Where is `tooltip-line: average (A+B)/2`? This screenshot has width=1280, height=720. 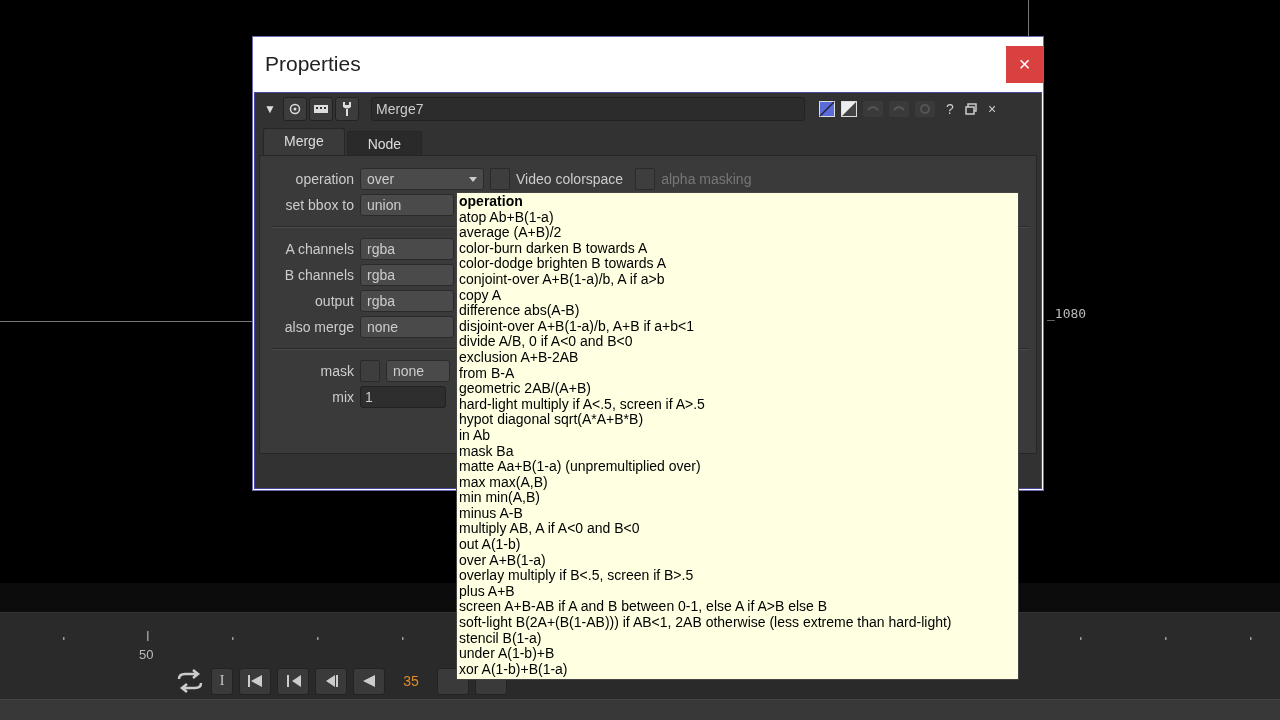
tooltip-line: average (A+B)/2 is located at coordinates (511, 233).